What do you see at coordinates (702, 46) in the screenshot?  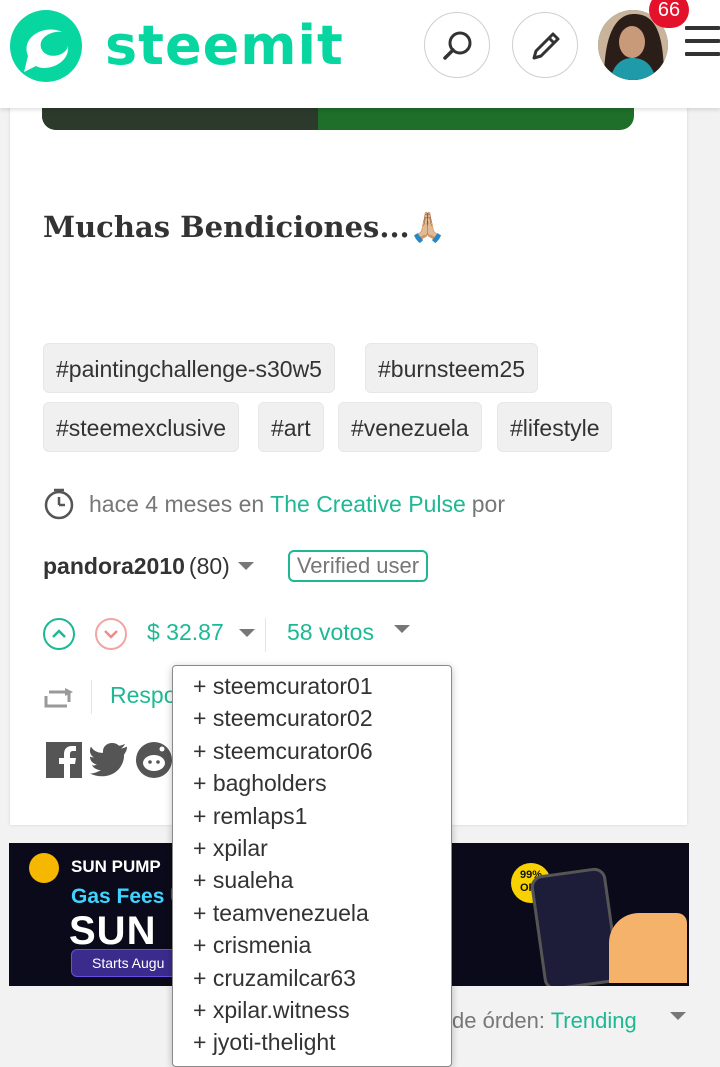 I see `hamburger-menu-icon` at bounding box center [702, 46].